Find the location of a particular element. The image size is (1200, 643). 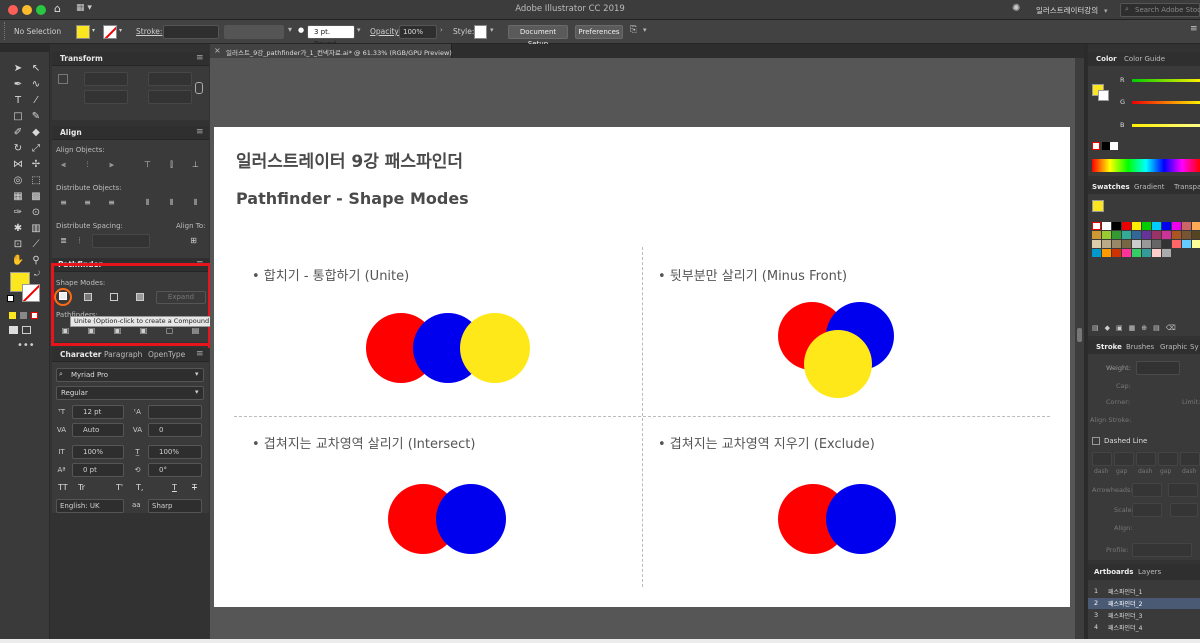

stroke-label: Stroke: is located at coordinates (149, 31).